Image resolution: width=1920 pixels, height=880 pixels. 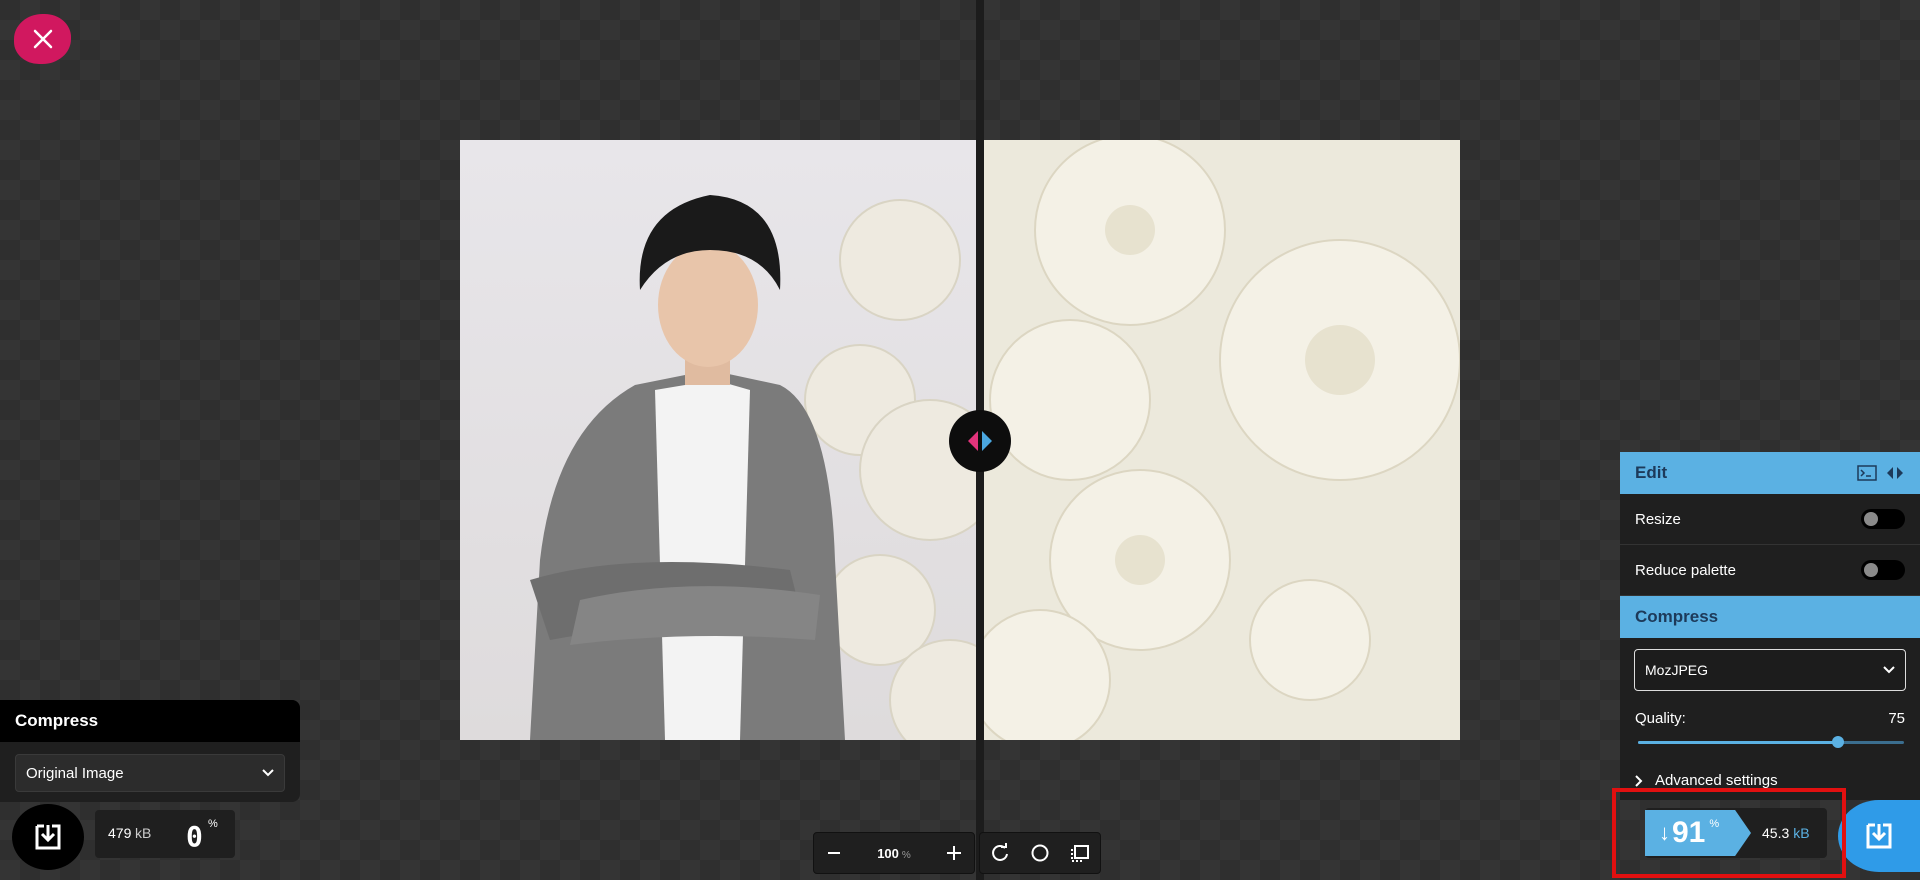 I want to click on zoom-value-field: 100%, so click(x=894, y=853).